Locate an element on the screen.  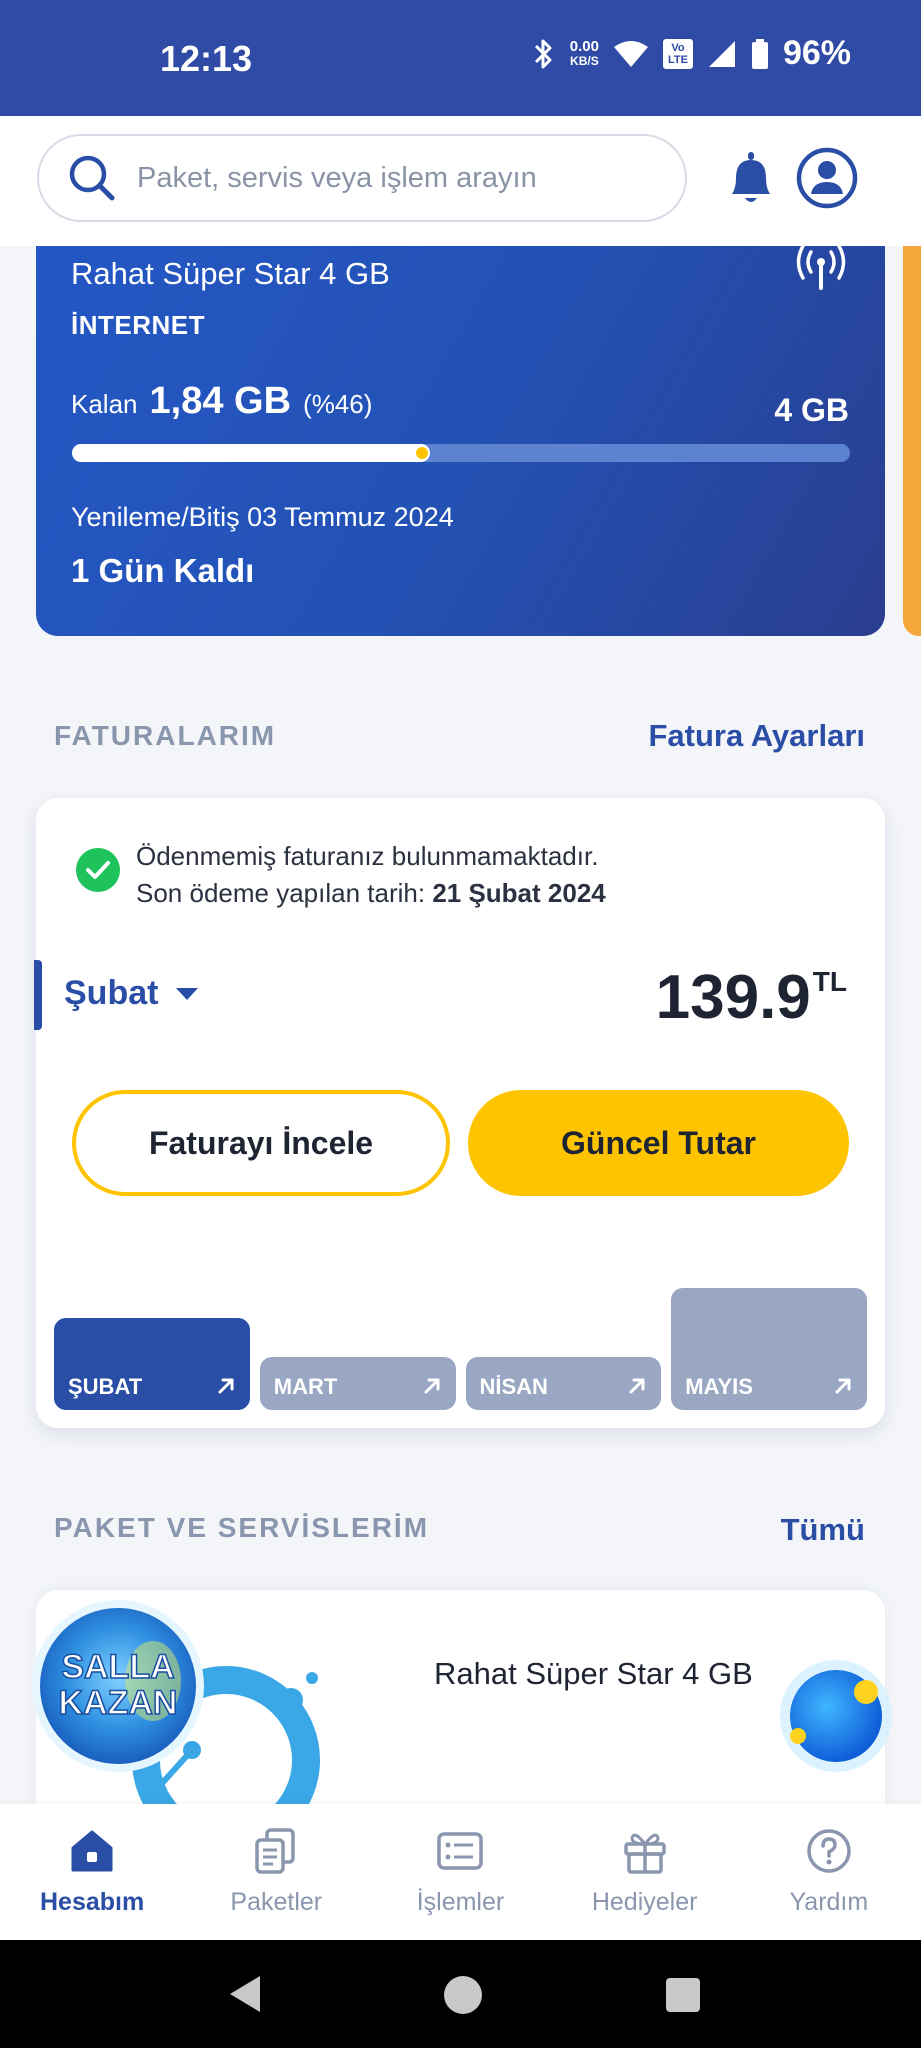
invoice-amount: 139.9 TL is located at coordinates (751, 997).